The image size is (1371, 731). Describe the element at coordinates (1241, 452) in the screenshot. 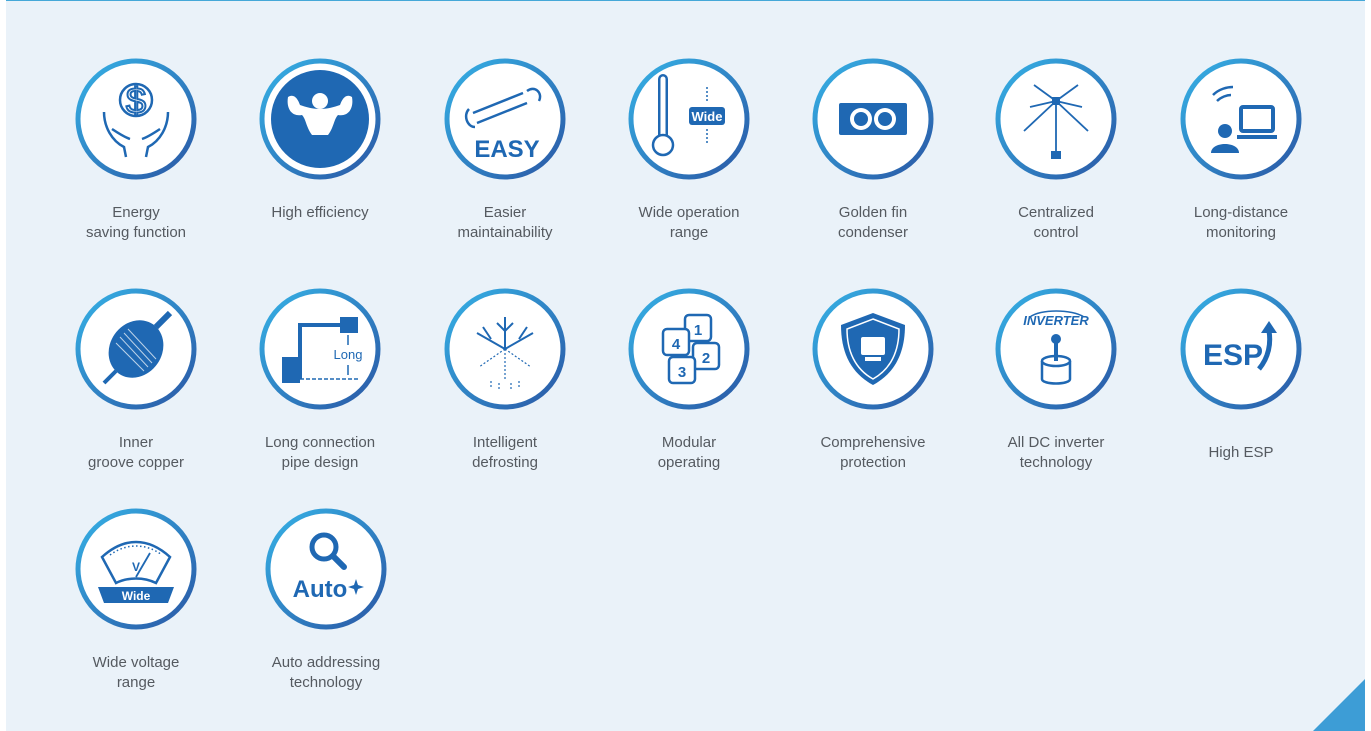

I see `feature-label: High ESP` at that location.